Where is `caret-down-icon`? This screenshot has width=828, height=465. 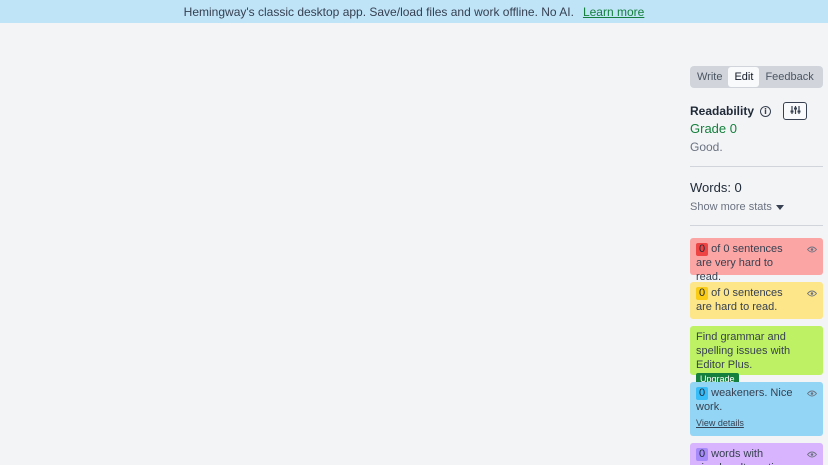 caret-down-icon is located at coordinates (779, 207).